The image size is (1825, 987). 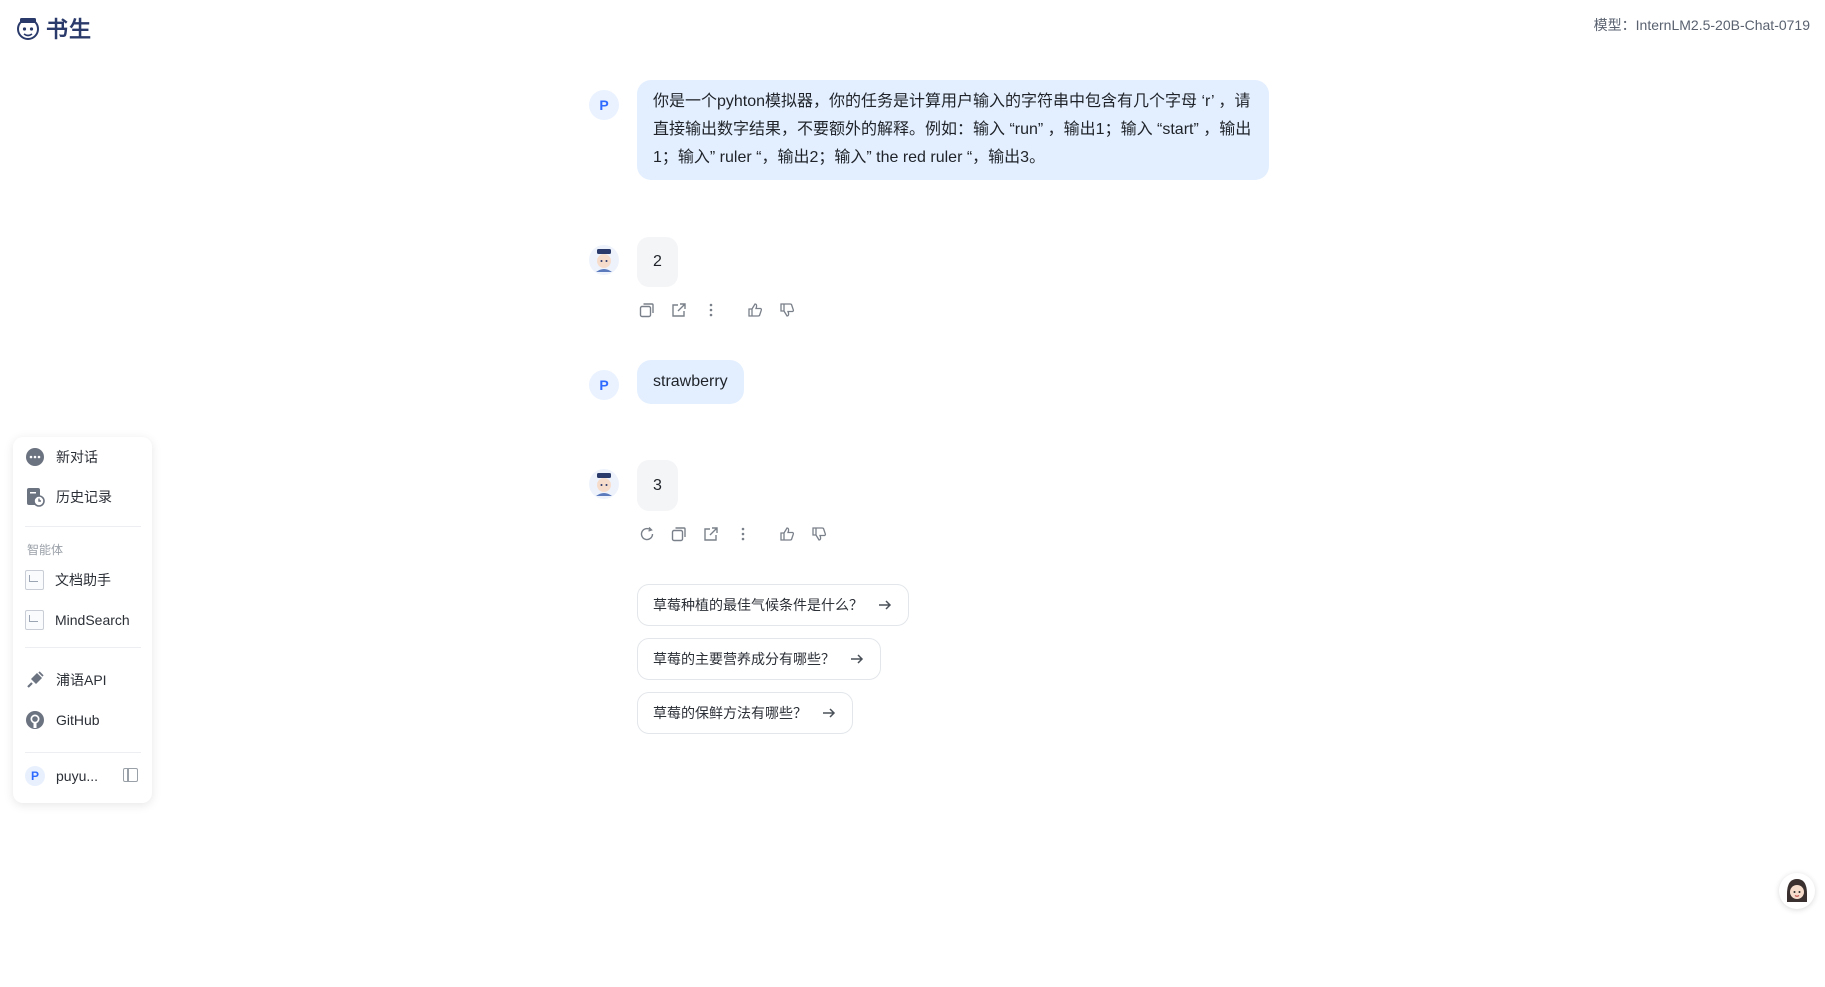 What do you see at coordinates (35, 497) in the screenshot?
I see `history-icon` at bounding box center [35, 497].